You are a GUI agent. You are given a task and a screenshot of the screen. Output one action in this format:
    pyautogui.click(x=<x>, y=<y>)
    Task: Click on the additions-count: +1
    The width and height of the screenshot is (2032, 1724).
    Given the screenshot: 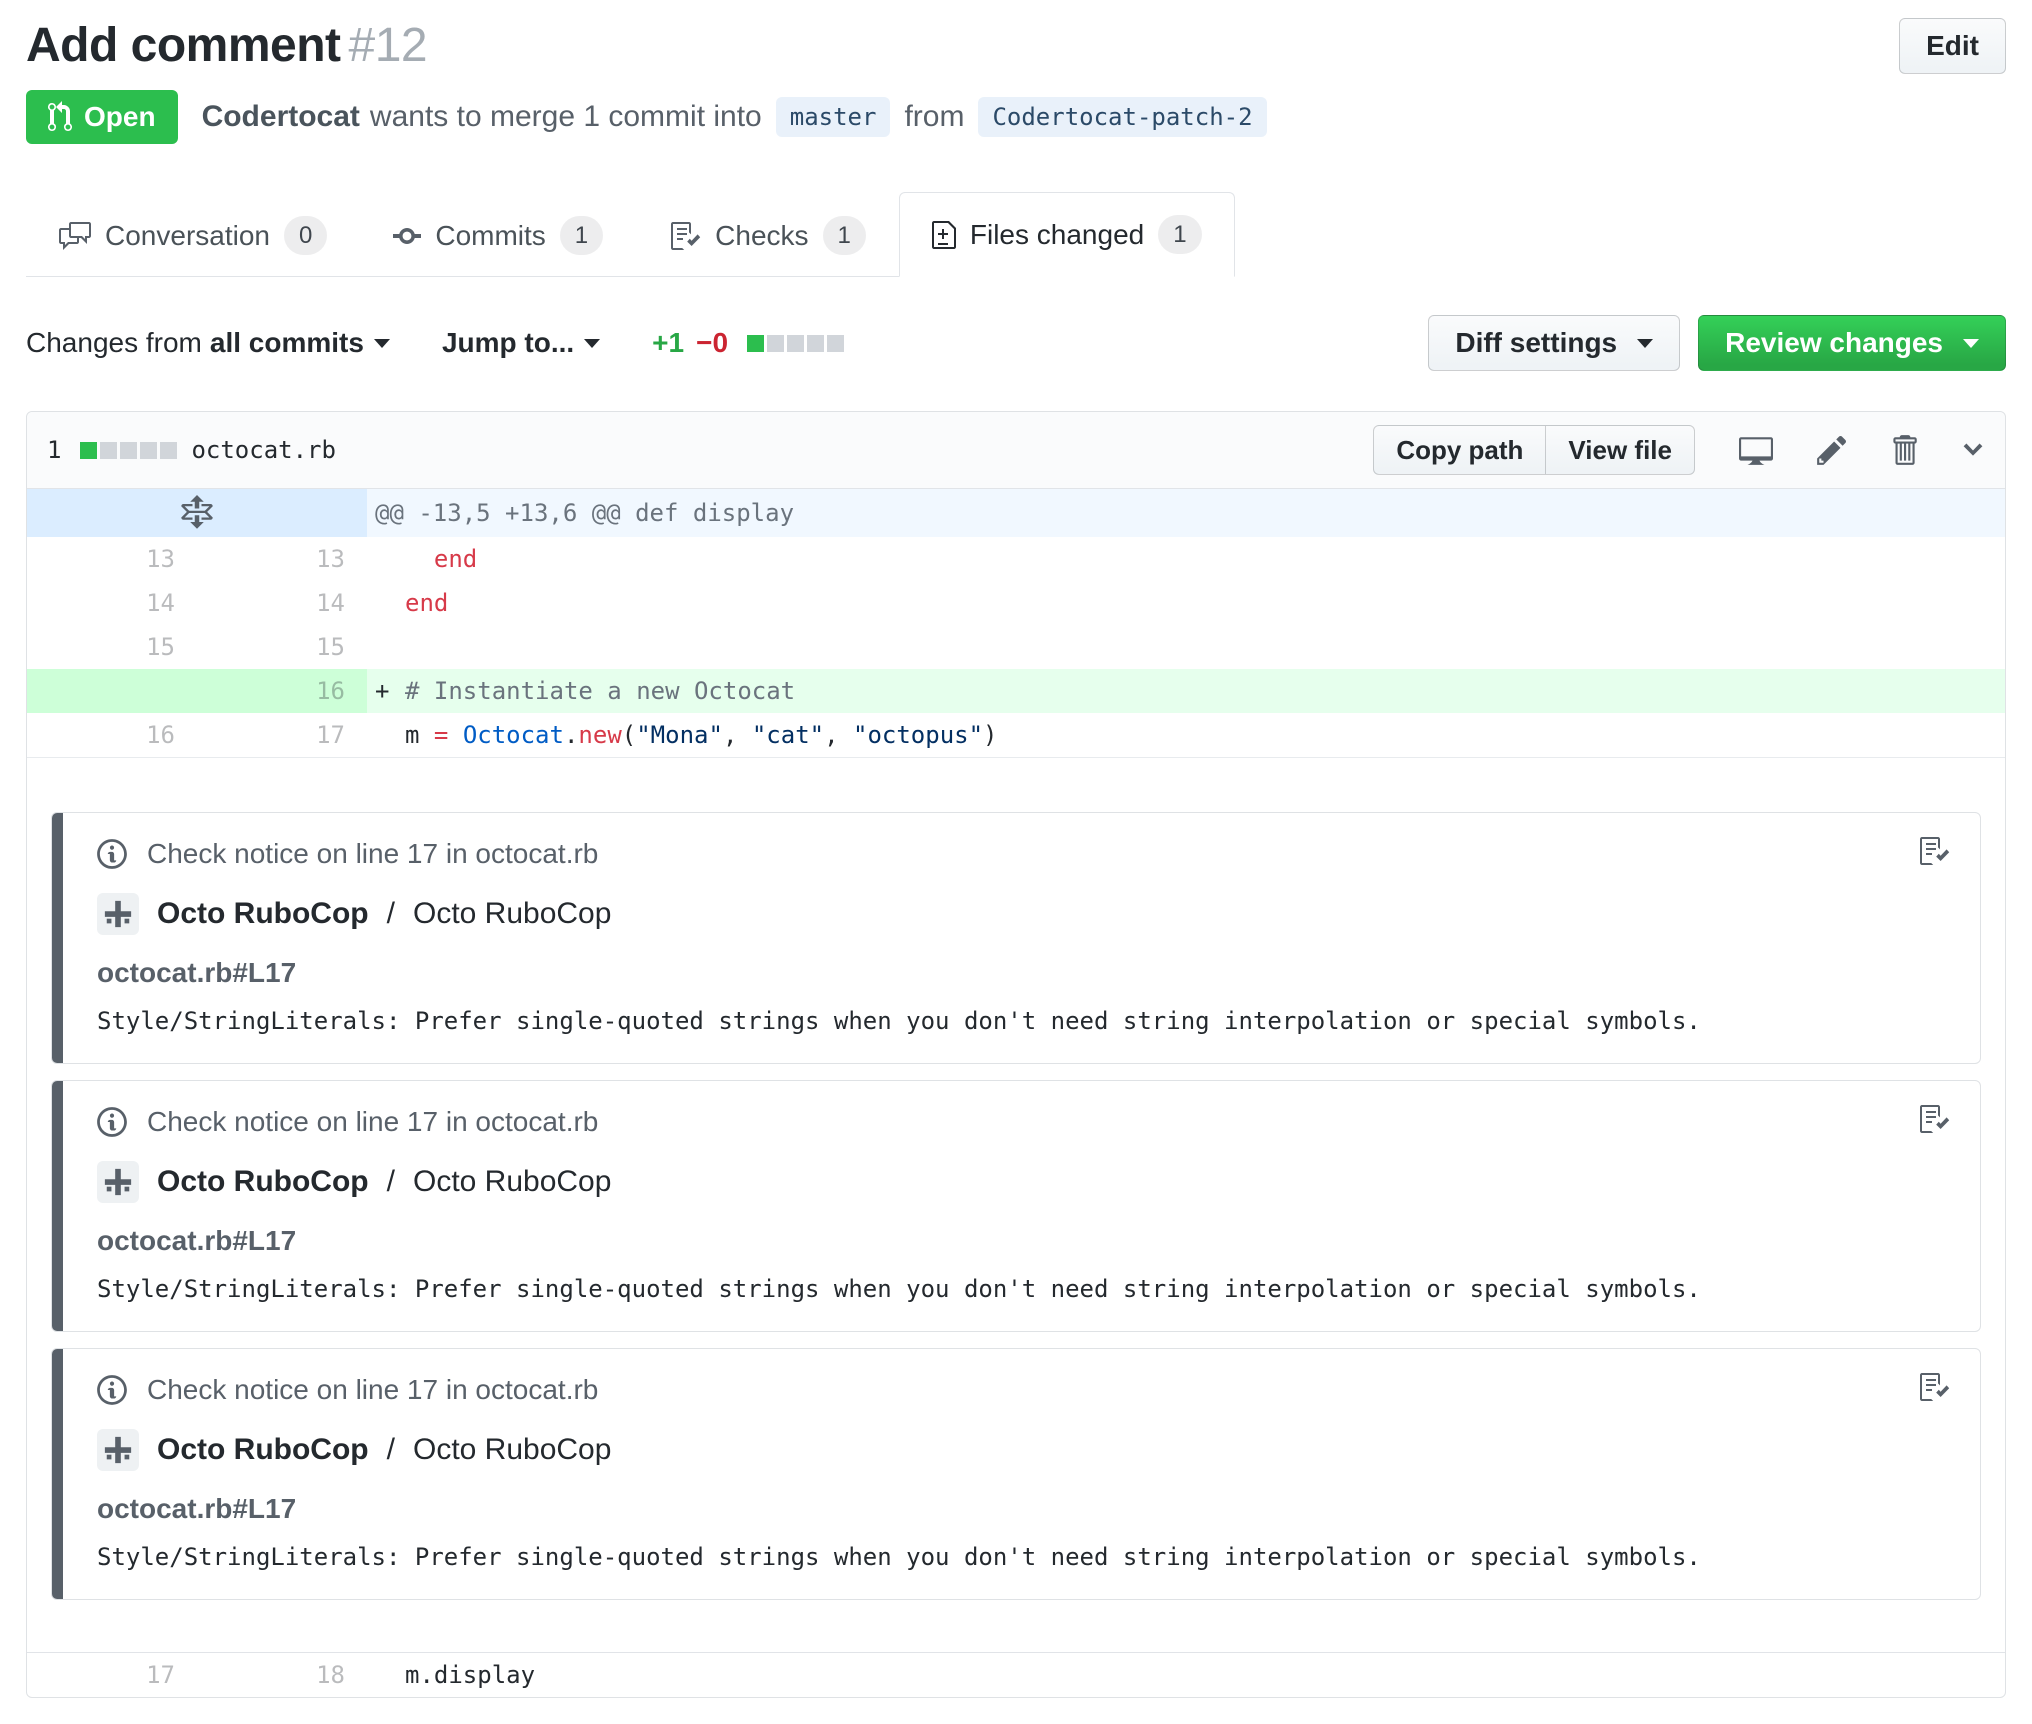 What is the action you would take?
    pyautogui.click(x=668, y=343)
    